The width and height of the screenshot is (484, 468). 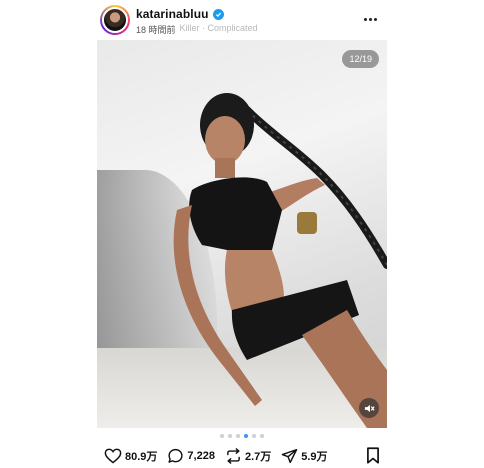 I want to click on likes-count: 80.9万, so click(x=141, y=457).